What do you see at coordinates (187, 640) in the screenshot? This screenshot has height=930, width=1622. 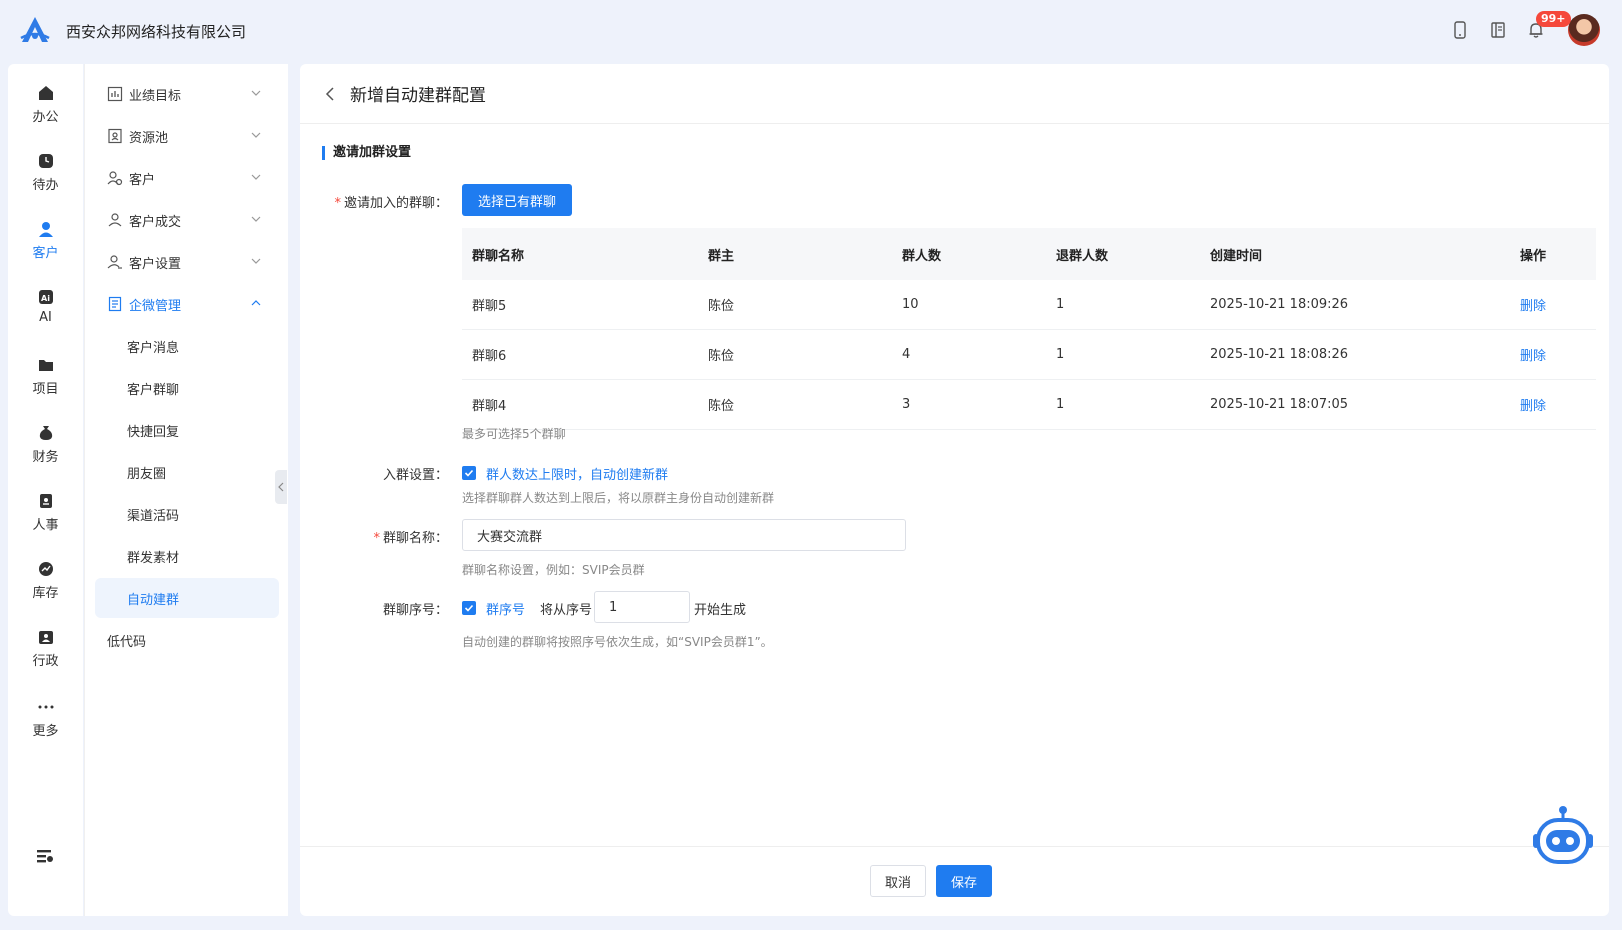 I see `menu-low-code: 低代码` at bounding box center [187, 640].